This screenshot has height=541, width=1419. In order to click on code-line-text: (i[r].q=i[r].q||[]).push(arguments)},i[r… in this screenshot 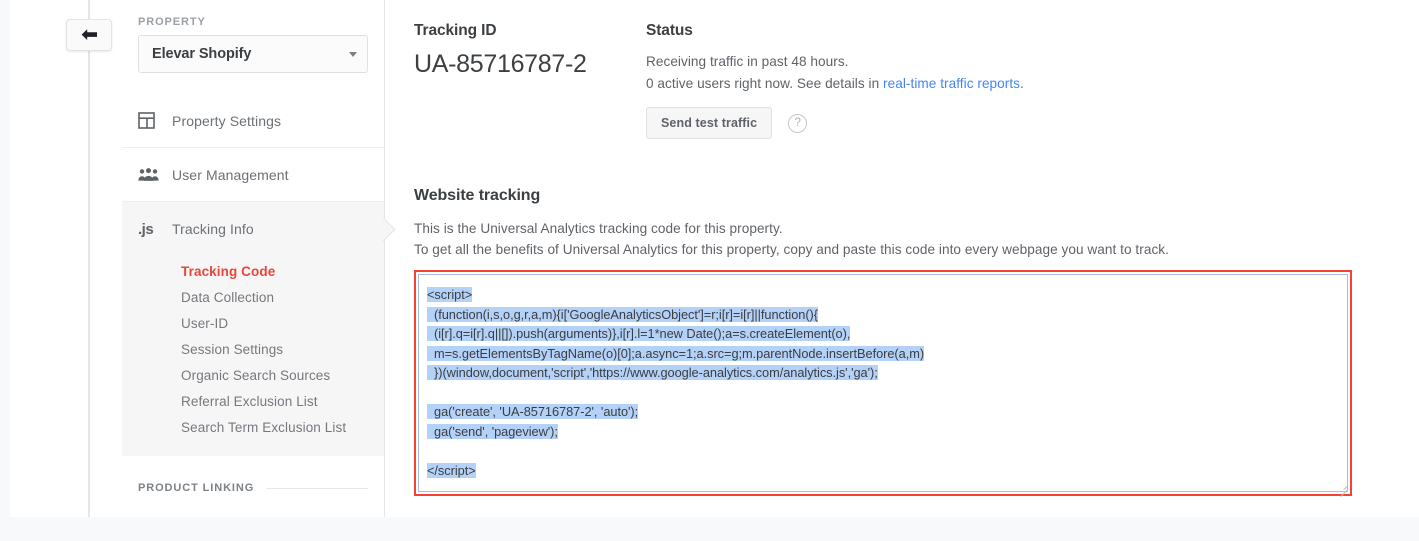, I will do `click(639, 333)`.